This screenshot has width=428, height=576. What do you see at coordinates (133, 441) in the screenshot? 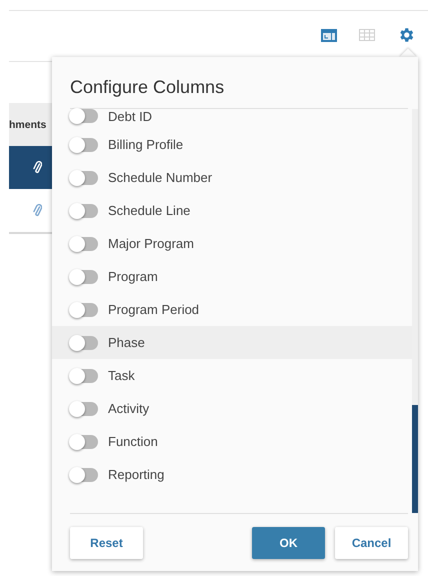
I see `column-label: Function` at bounding box center [133, 441].